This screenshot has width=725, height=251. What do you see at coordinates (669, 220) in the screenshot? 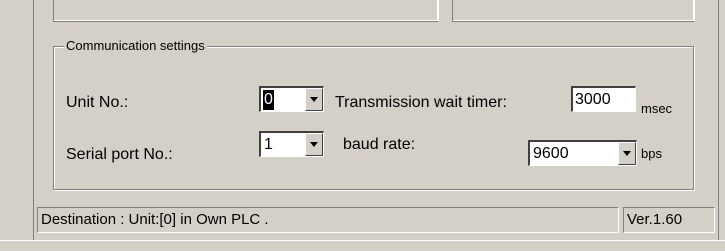
I see `status-version: Ver.1.60` at bounding box center [669, 220].